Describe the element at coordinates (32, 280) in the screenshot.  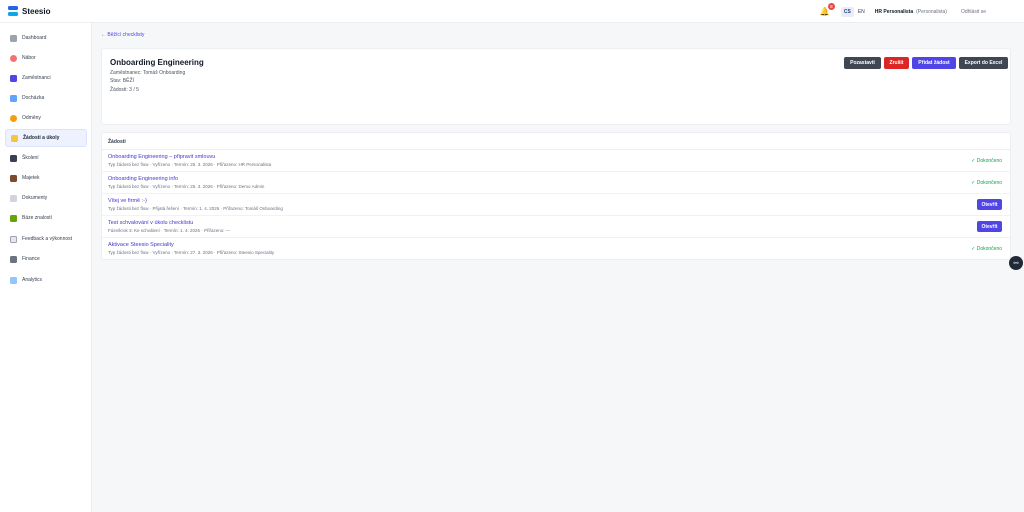
I see `sidebar-item-label: Analytics` at that location.